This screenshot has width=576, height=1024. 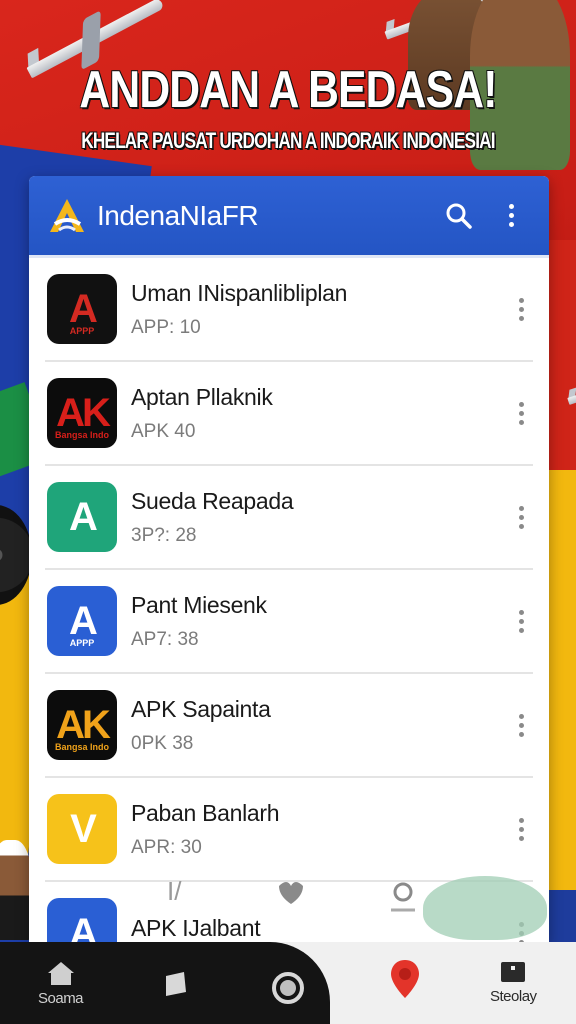 What do you see at coordinates (164, 535) in the screenshot?
I see `app-subtitle: 3P?: 28` at bounding box center [164, 535].